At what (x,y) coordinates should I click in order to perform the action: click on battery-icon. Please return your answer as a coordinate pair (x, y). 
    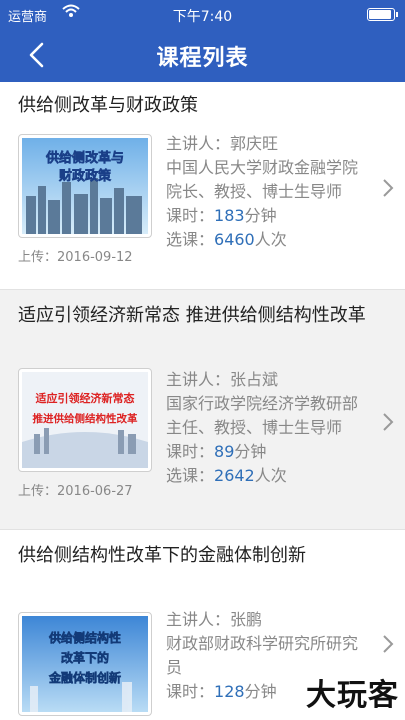
    Looking at the image, I should click on (382, 14).